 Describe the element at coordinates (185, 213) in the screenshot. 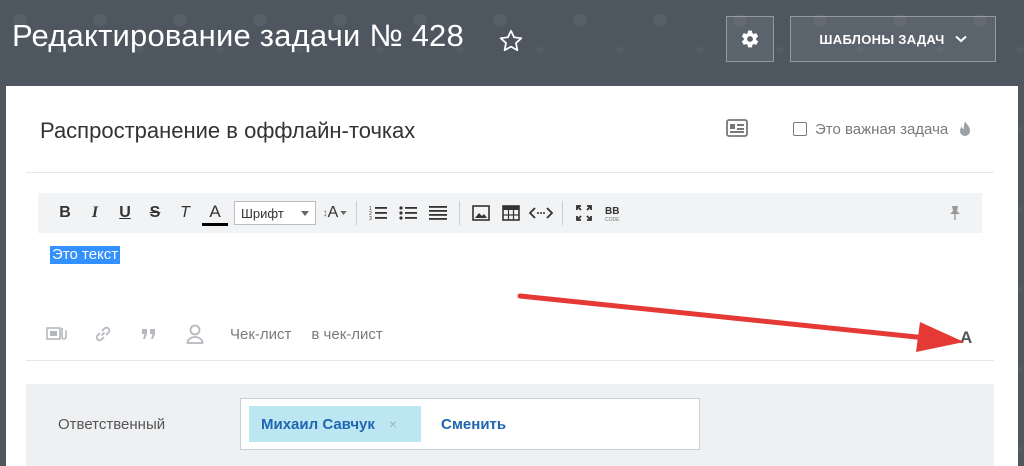

I see `clear-format-button: T` at that location.